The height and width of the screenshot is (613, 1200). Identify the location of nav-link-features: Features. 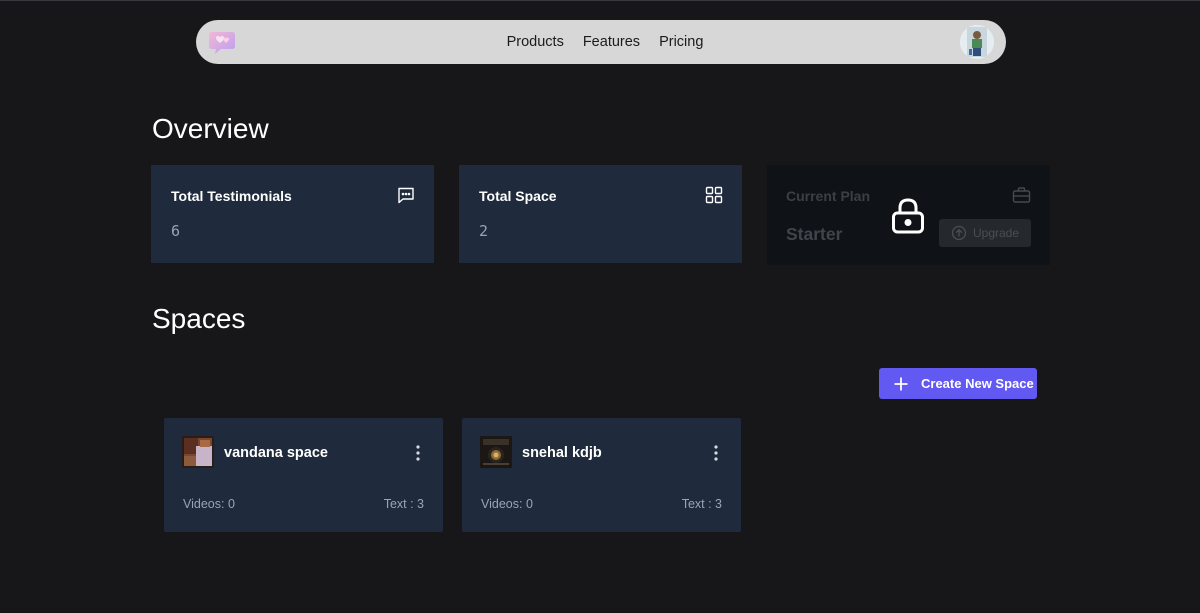
(611, 42).